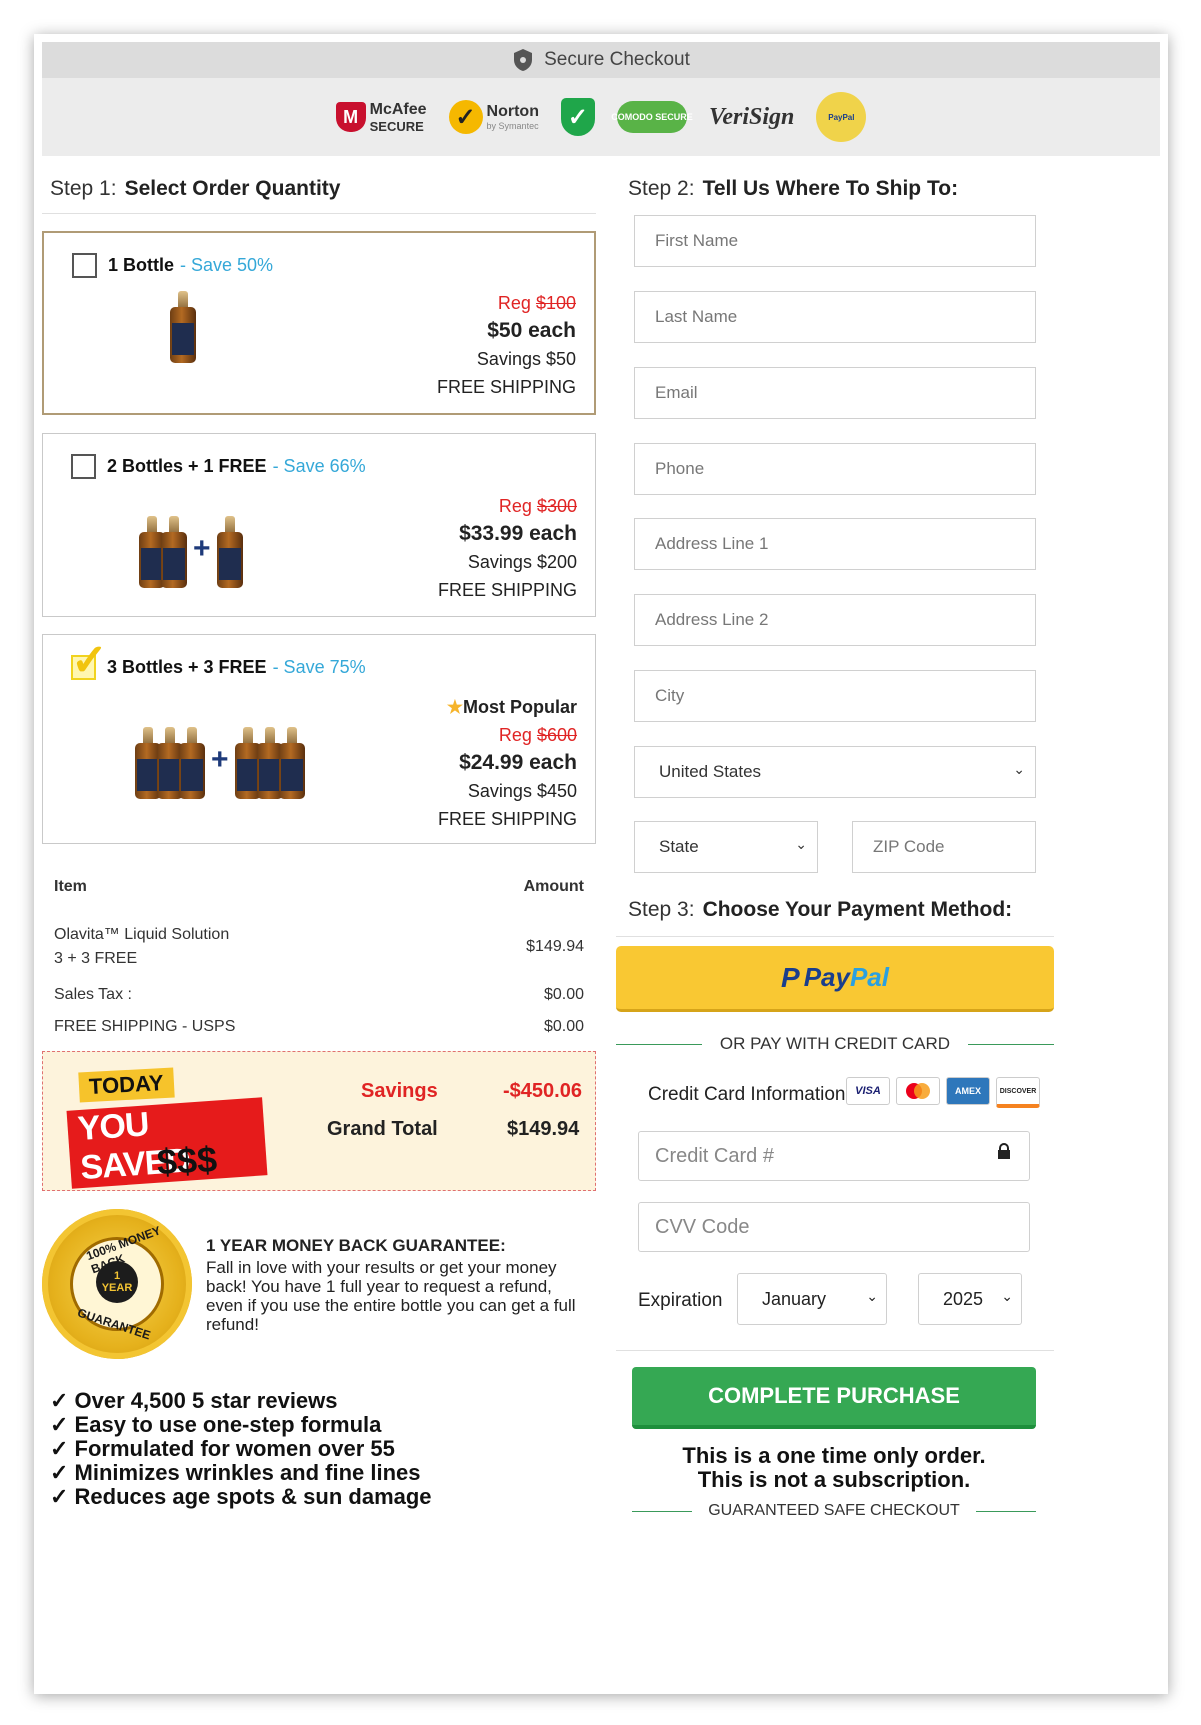  Describe the element at coordinates (216, 1424) in the screenshot. I see `benefit-item: ✓ Easy to use one-step formula` at that location.